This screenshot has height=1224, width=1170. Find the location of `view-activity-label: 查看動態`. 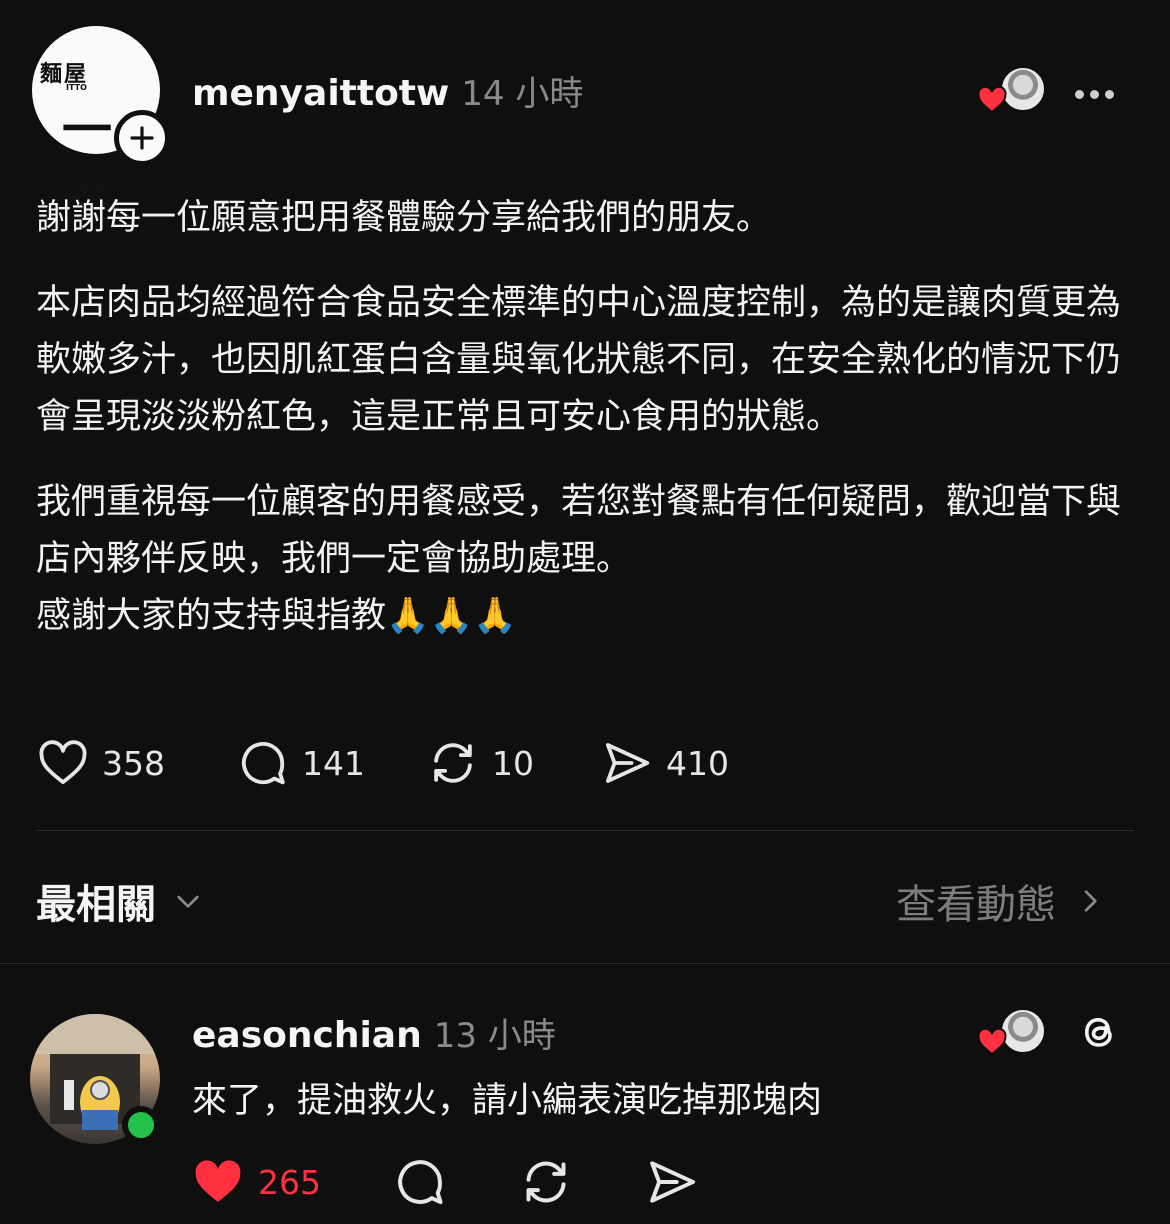

view-activity-label: 查看動態 is located at coordinates (976, 905).